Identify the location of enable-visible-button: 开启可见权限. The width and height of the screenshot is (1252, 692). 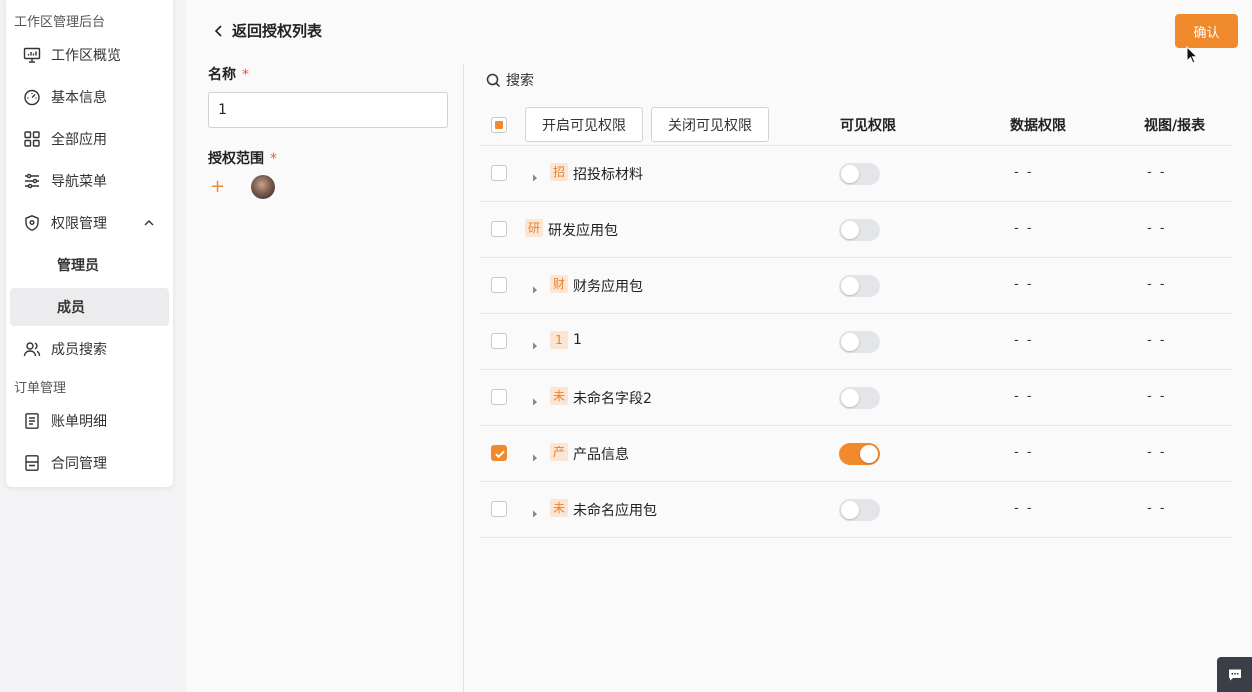
(584, 124).